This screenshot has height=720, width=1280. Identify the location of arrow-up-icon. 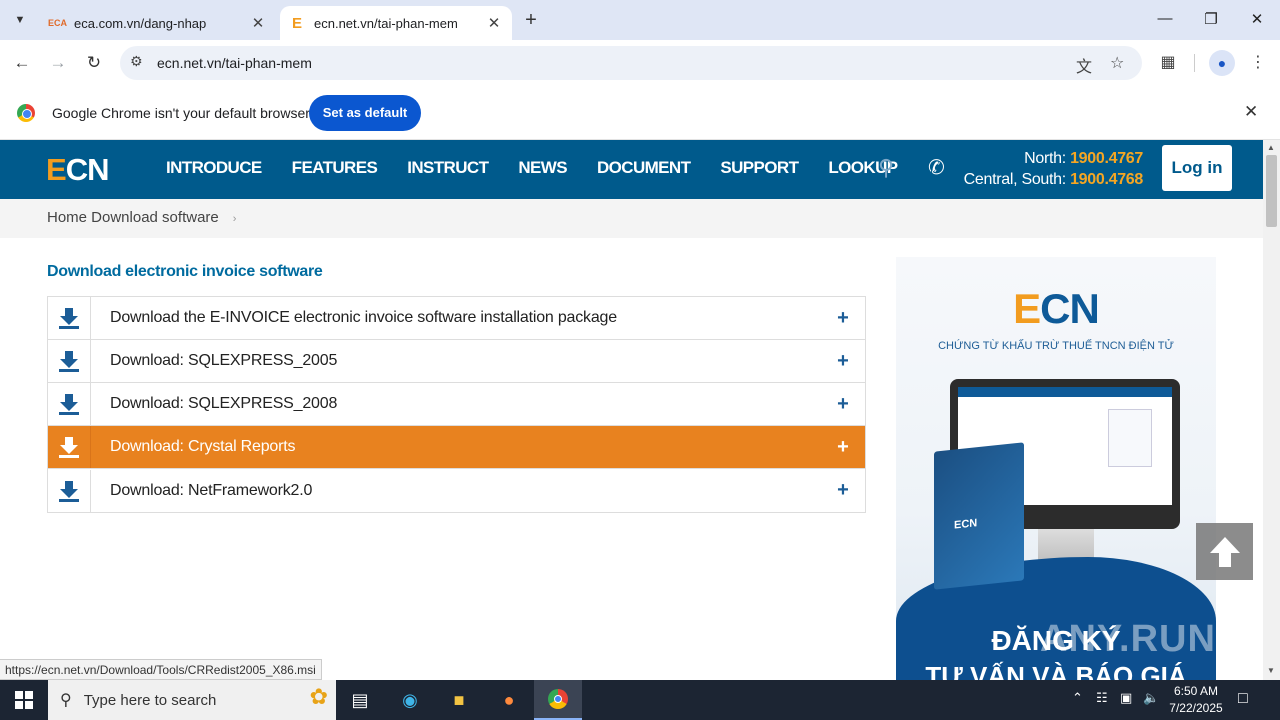
(1224, 551).